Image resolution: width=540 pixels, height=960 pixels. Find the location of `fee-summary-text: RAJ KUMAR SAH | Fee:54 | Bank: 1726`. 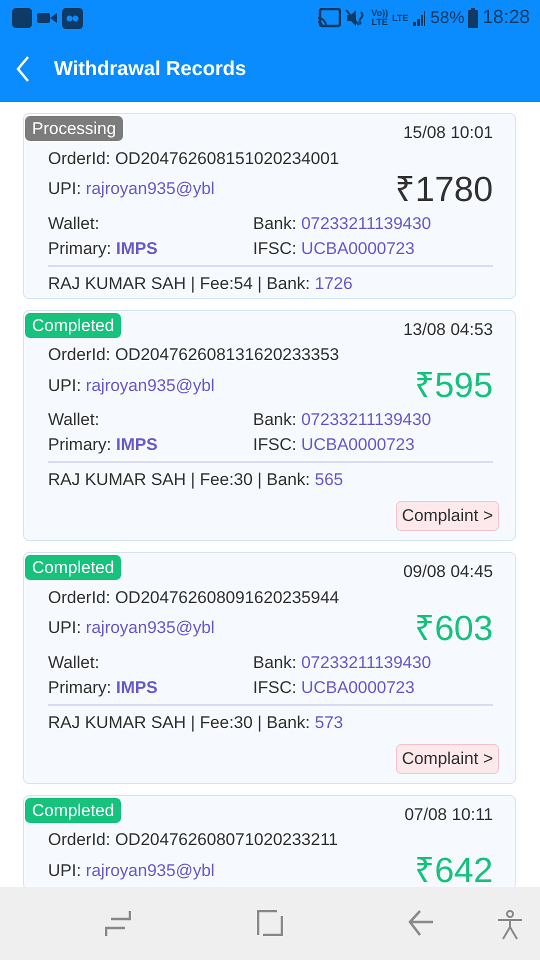

fee-summary-text: RAJ KUMAR SAH | Fee:54 | Bank: 1726 is located at coordinates (201, 283).